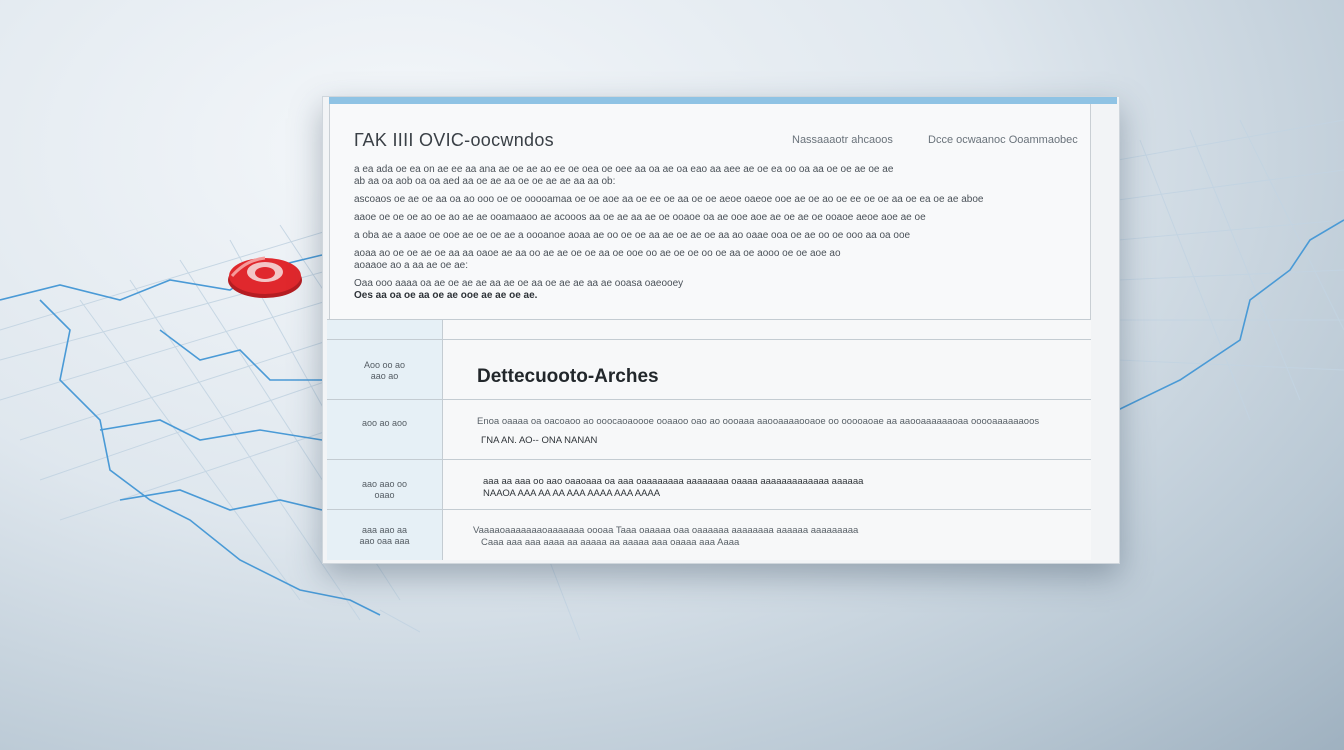  I want to click on row-label: aaa aao aa, so click(384, 530).